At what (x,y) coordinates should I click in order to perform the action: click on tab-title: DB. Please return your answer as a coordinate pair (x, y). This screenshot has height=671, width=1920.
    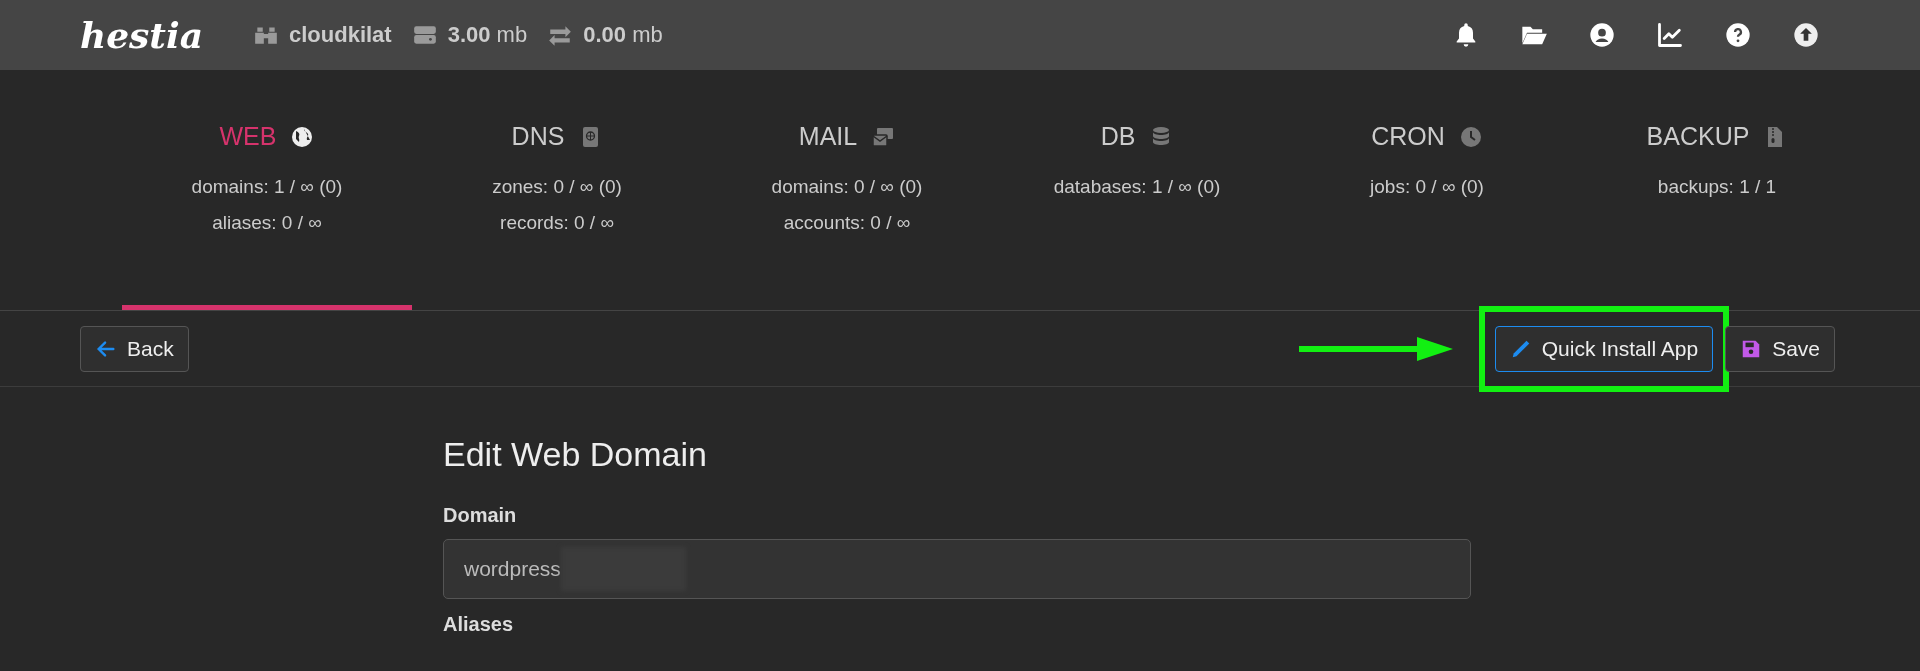
    Looking at the image, I should click on (1118, 136).